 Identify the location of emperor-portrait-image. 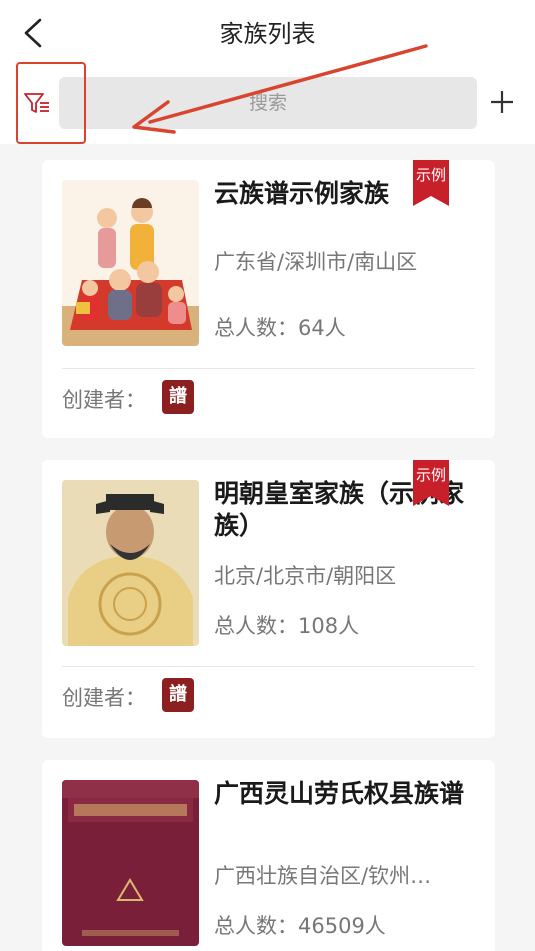
(130, 563).